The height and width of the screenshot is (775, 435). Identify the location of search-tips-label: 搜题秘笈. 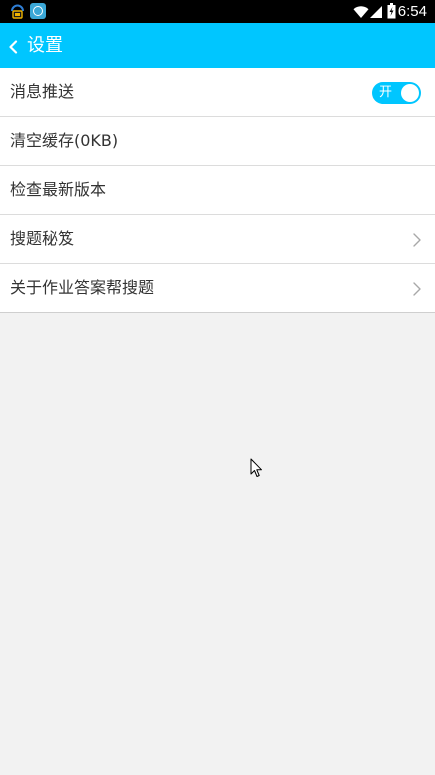
(42, 238).